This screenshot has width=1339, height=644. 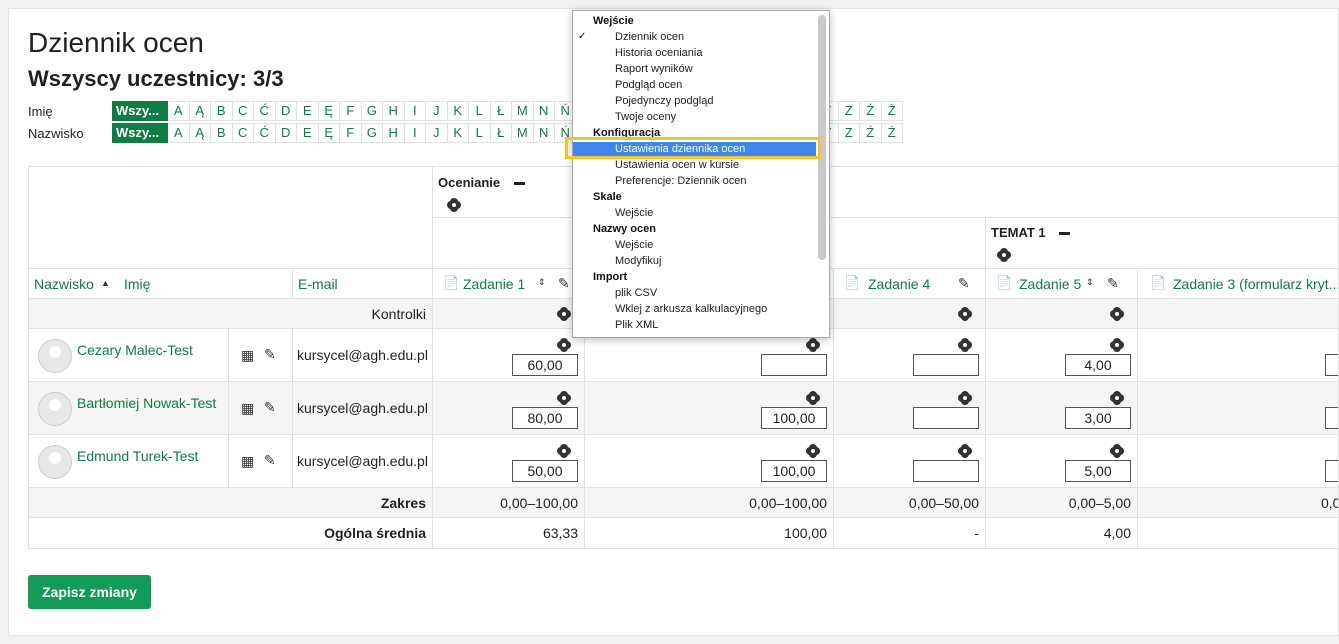 What do you see at coordinates (680, 181) in the screenshot?
I see `menu-item-preferencje: Preferencje: Dziennik ocen` at bounding box center [680, 181].